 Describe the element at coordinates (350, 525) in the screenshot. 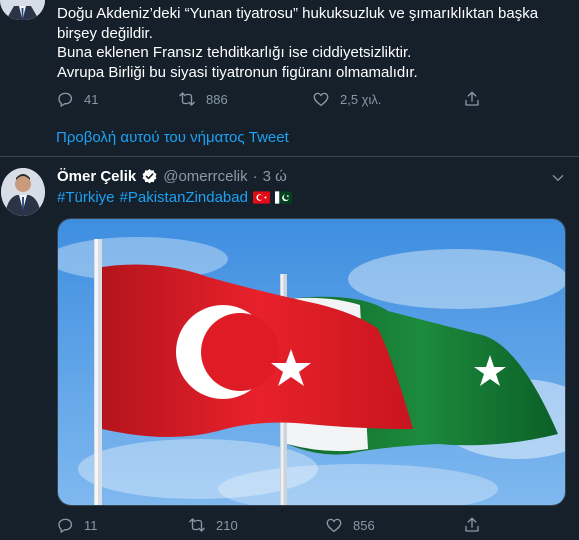

I see `like-button: 856` at that location.